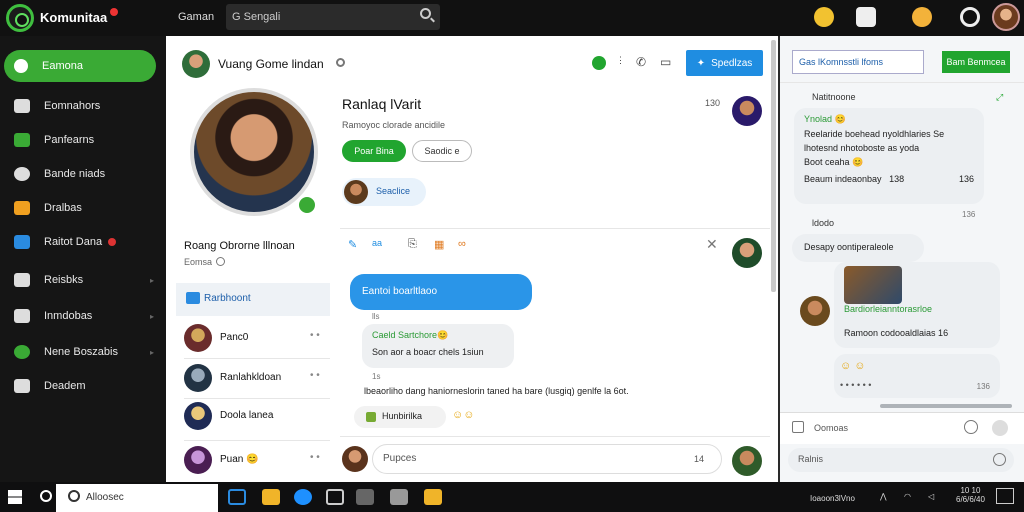  Describe the element at coordinates (902, 428) in the screenshot. I see `comment-input: Oomoas` at that location.